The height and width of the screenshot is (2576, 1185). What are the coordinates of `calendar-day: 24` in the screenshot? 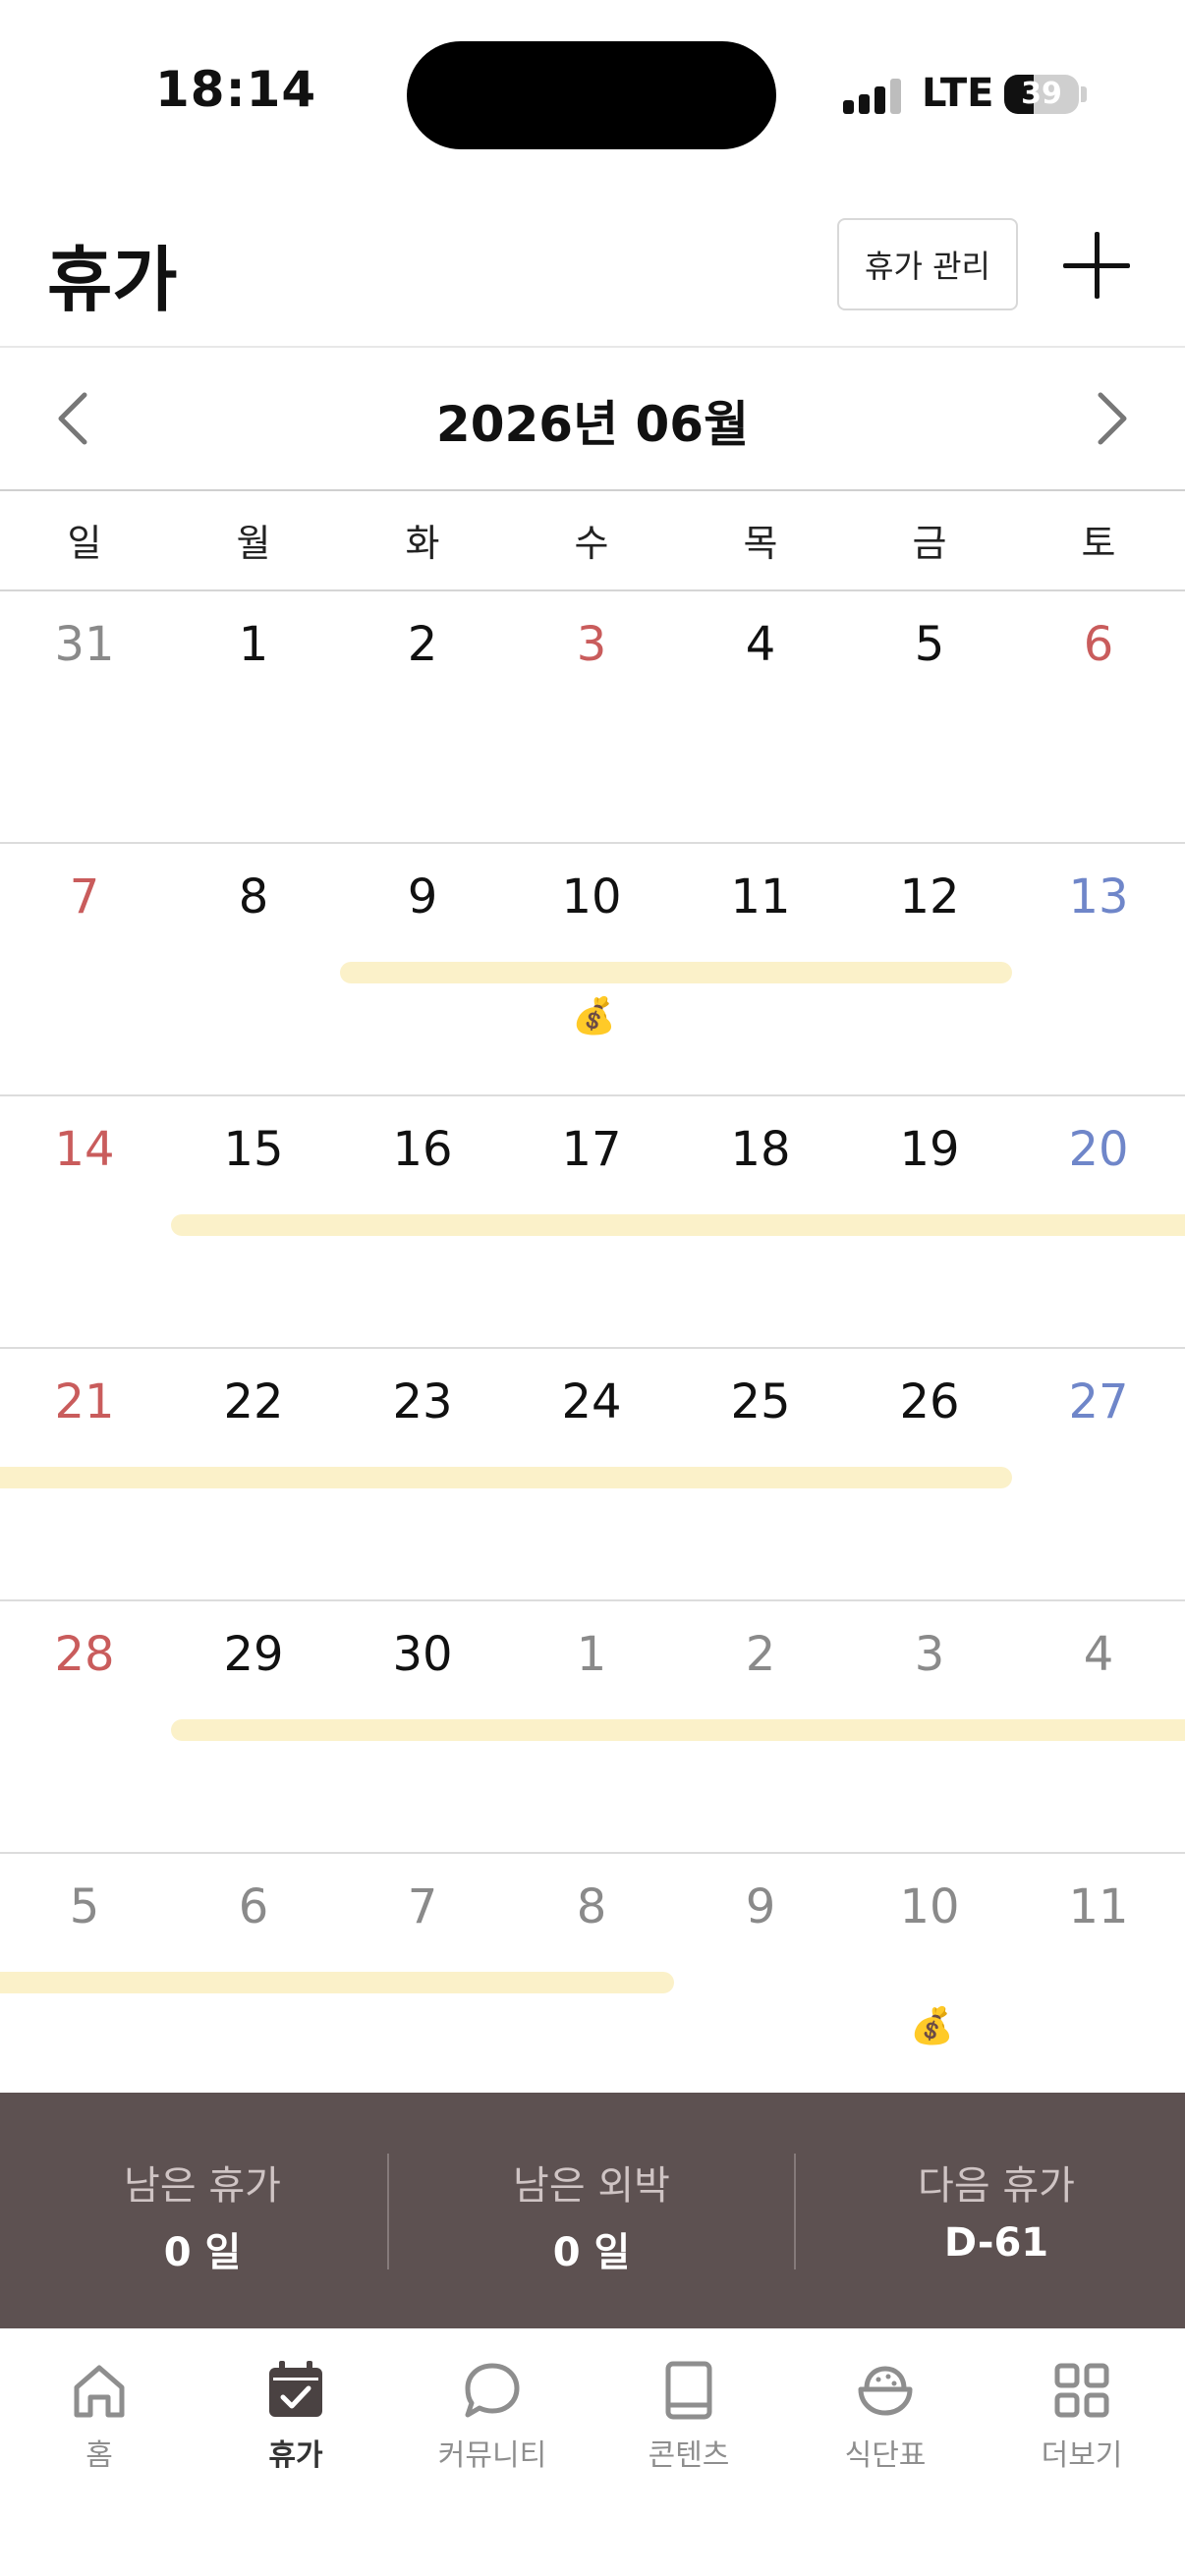 It's located at (592, 1401).